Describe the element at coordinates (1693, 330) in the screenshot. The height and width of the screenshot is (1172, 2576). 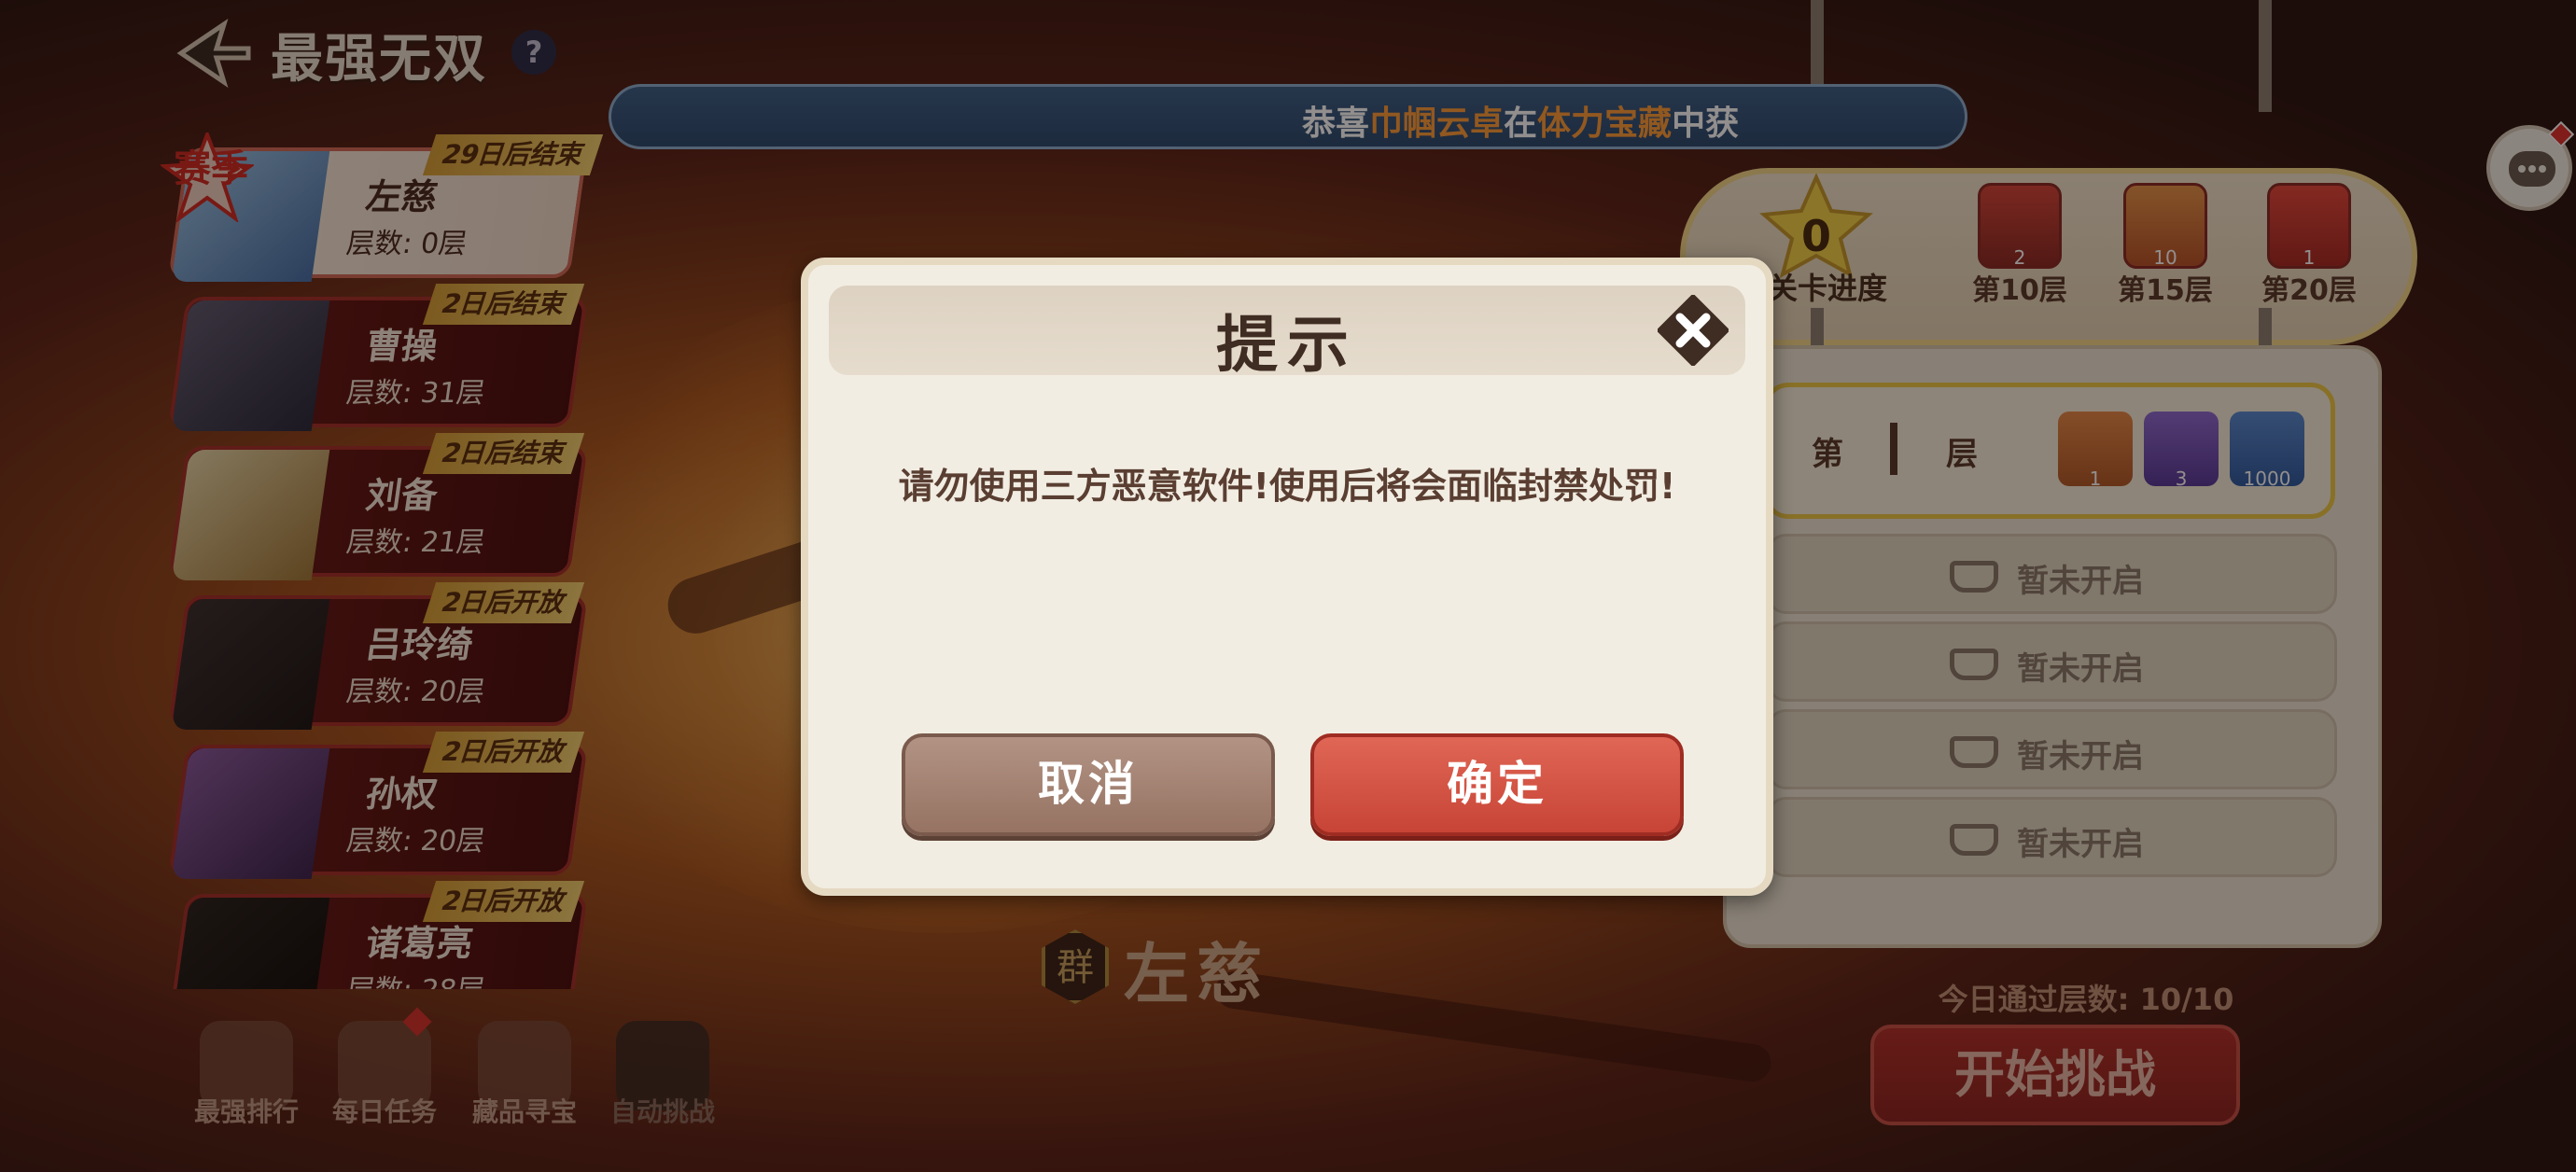
I see `close-icon` at that location.